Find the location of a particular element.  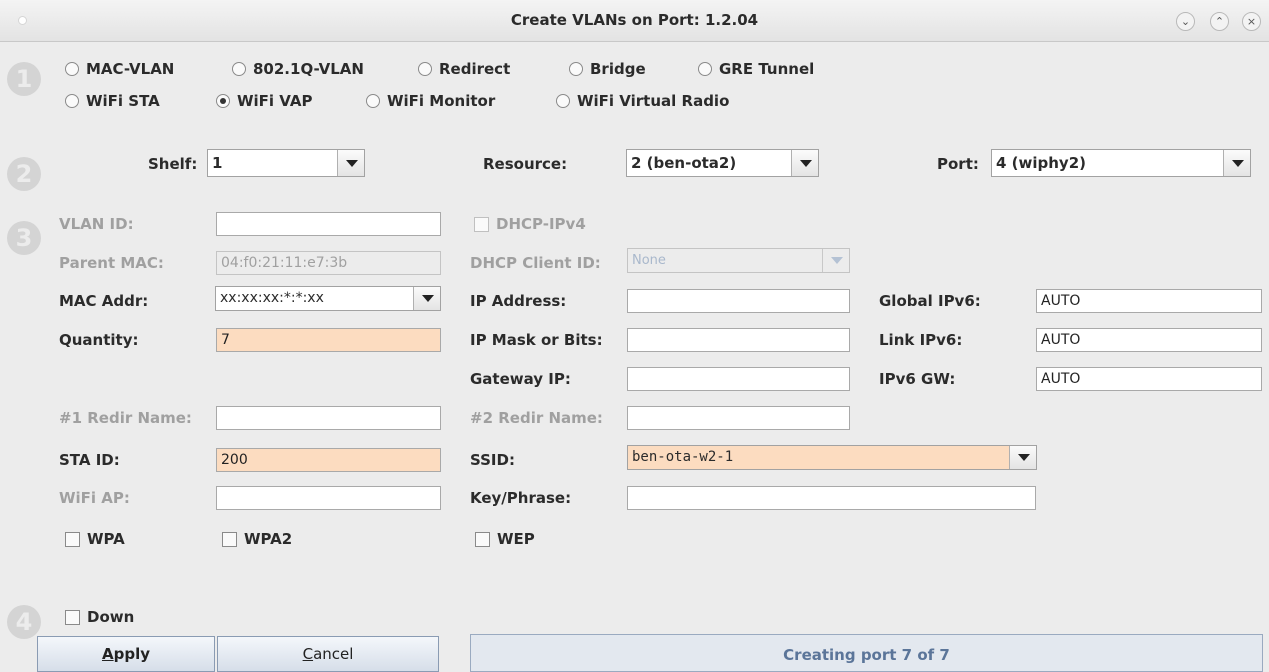

vlan-id-label: VLAN ID: is located at coordinates (96, 224).